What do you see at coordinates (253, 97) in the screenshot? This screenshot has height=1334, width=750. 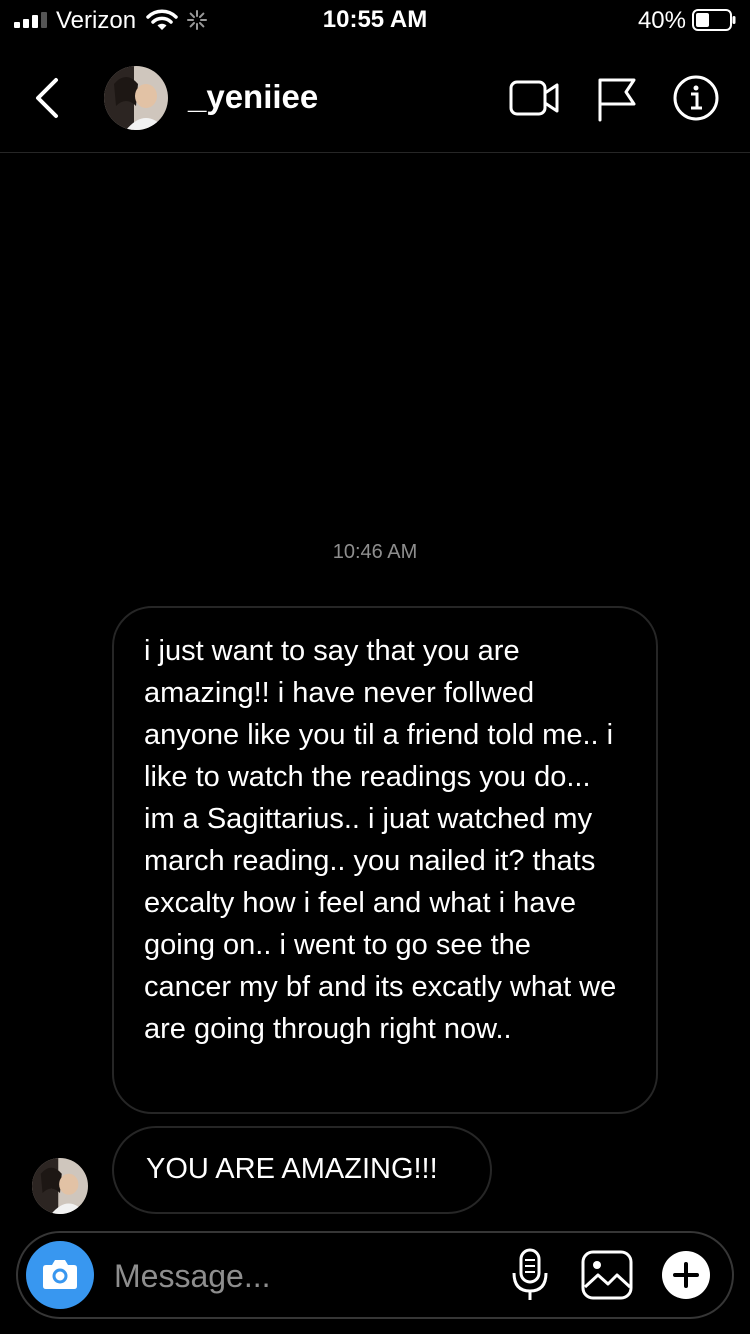 I see `chat-username: _yeniiee` at bounding box center [253, 97].